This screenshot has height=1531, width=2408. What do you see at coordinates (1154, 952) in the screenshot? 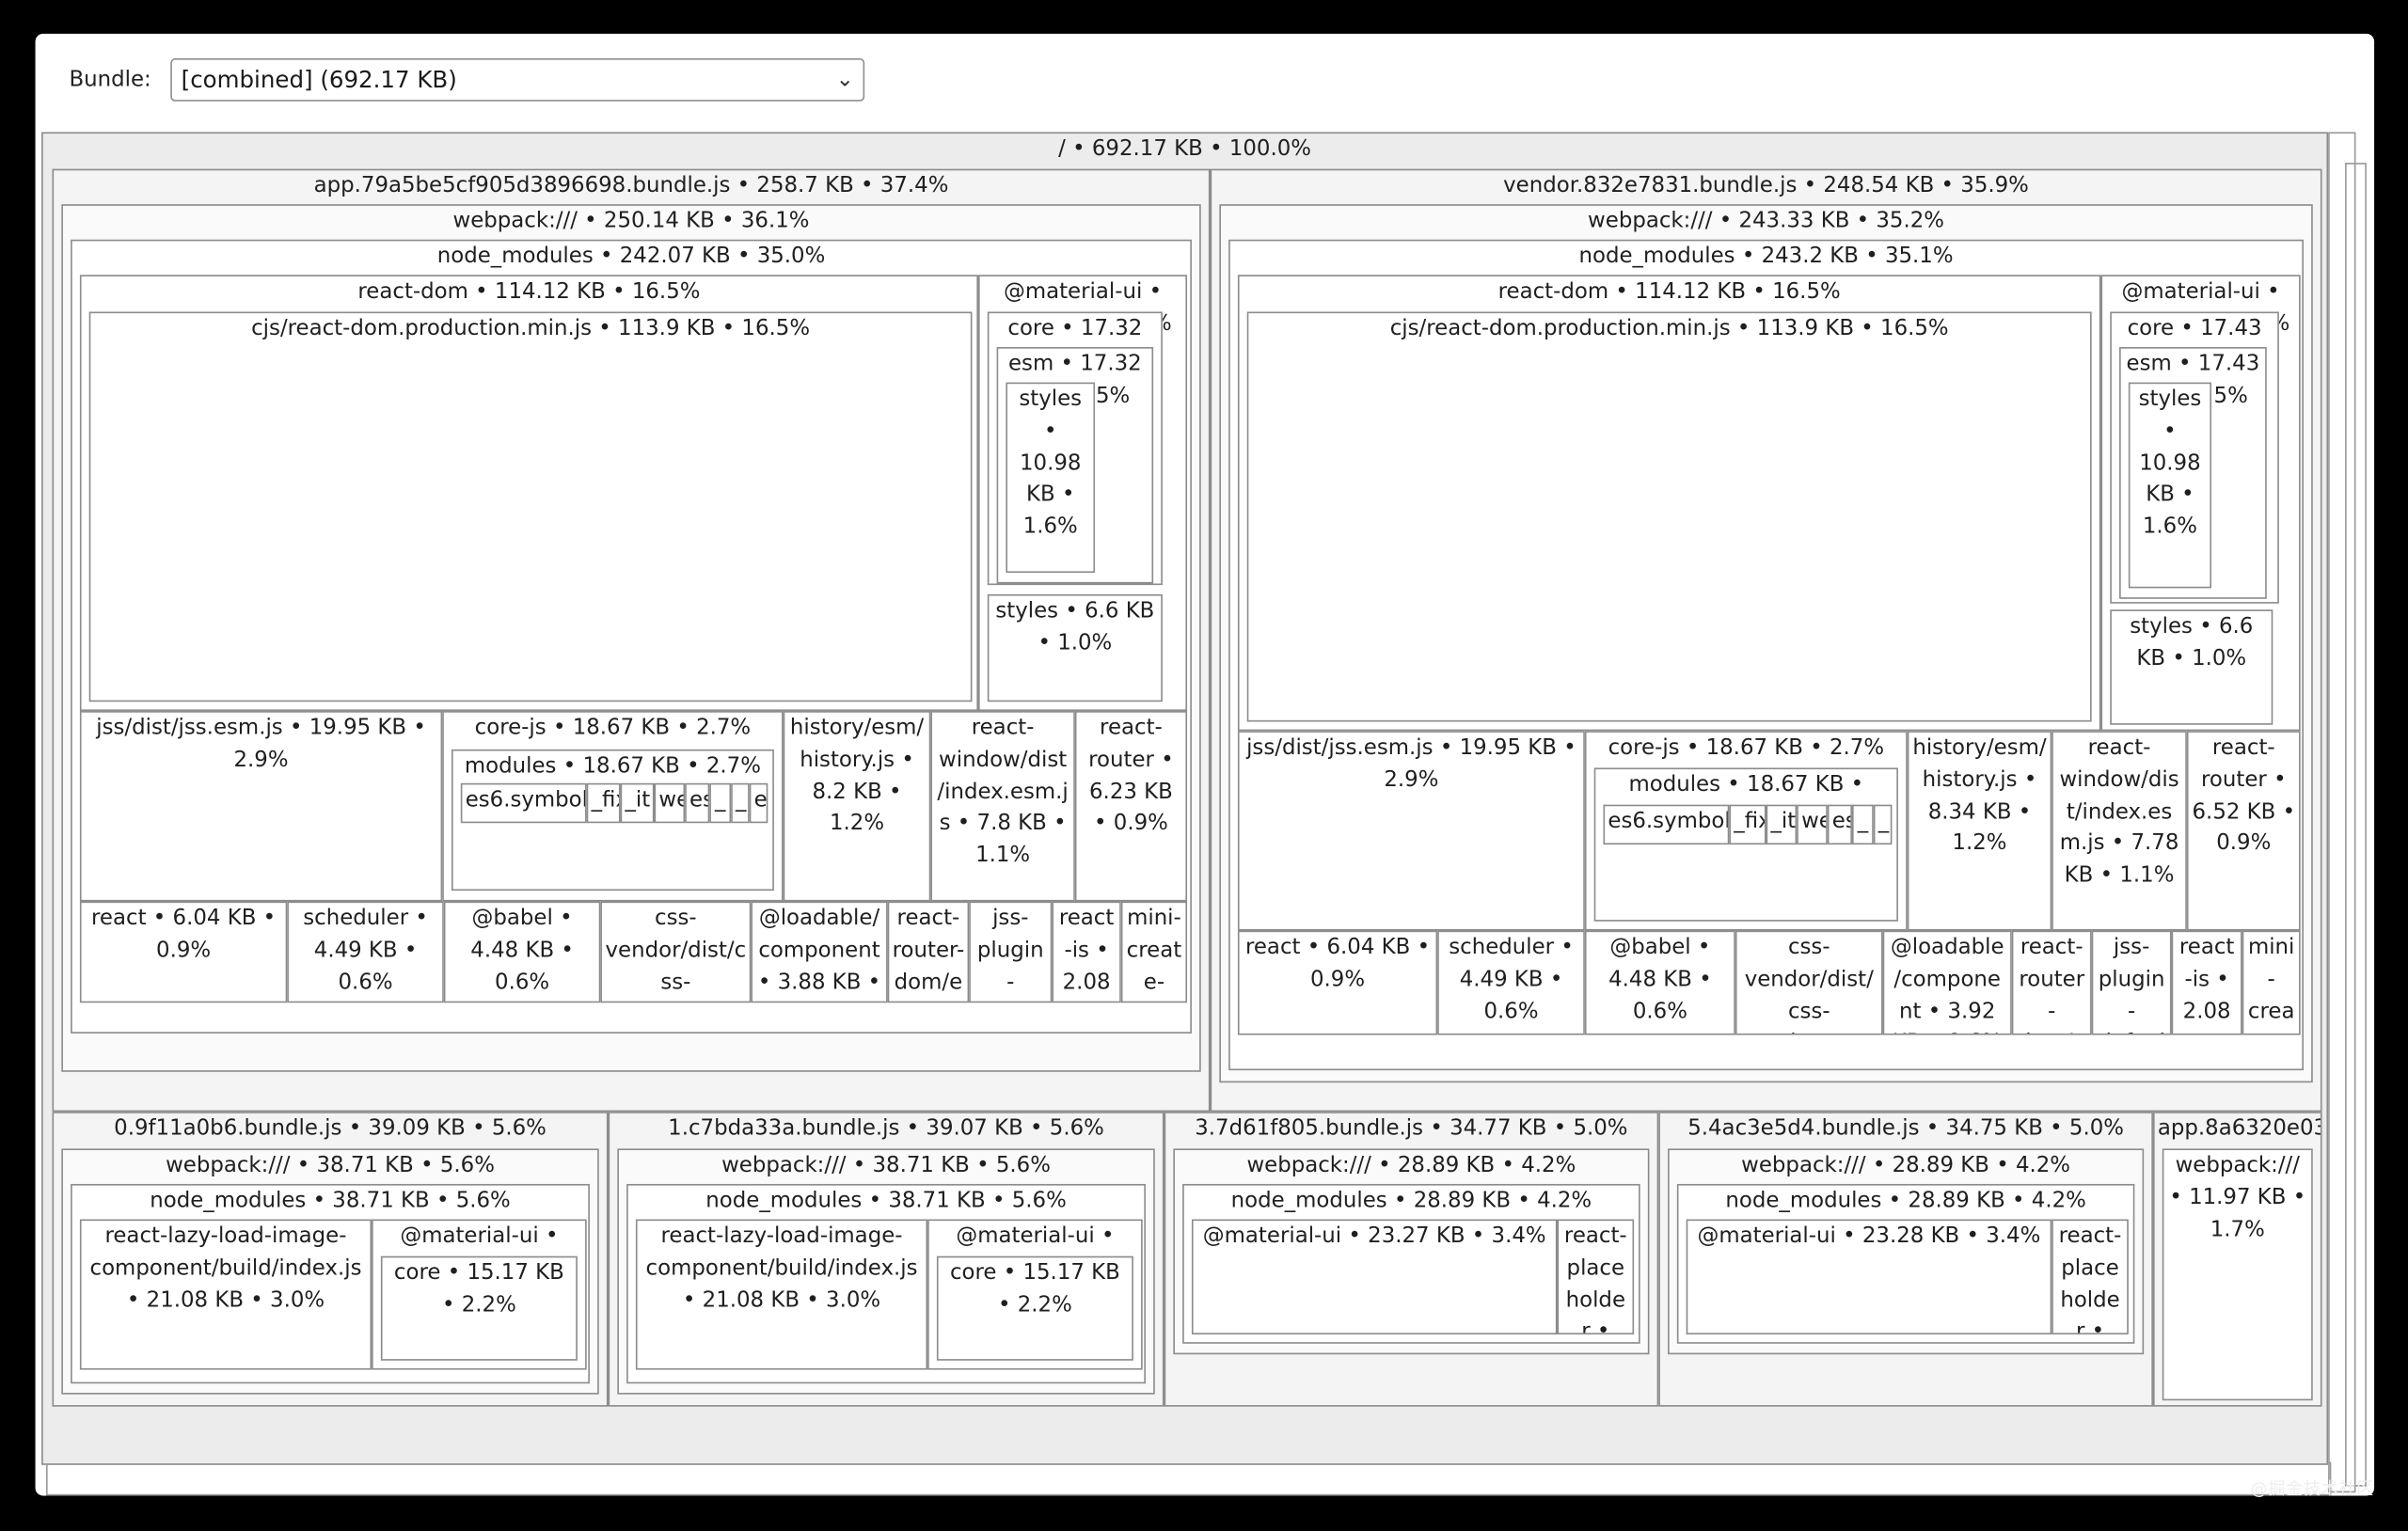
I see `treemap-tile-app-mini-create: mini-create-react` at bounding box center [1154, 952].